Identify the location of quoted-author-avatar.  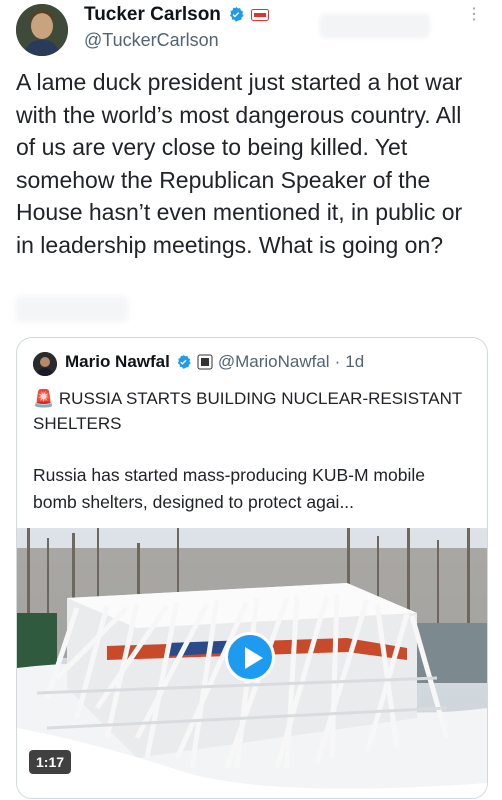
(45, 364).